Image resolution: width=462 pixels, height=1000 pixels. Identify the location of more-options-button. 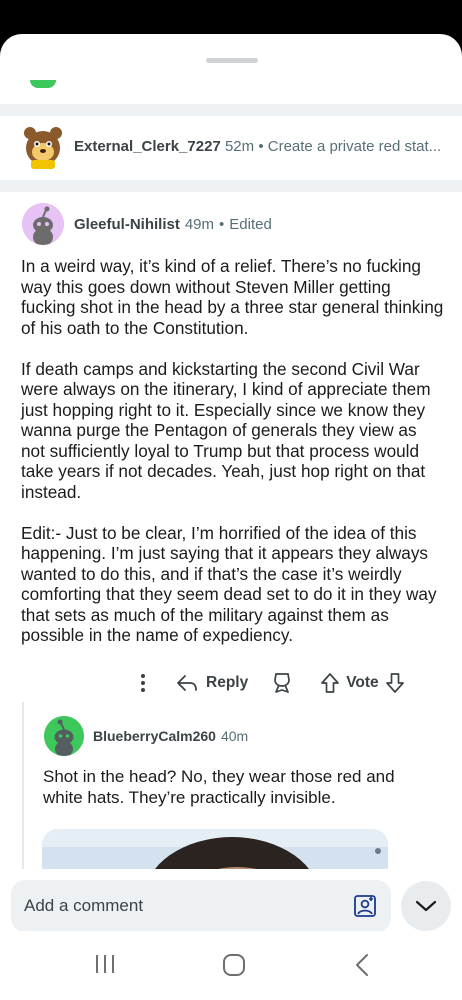
(143, 683).